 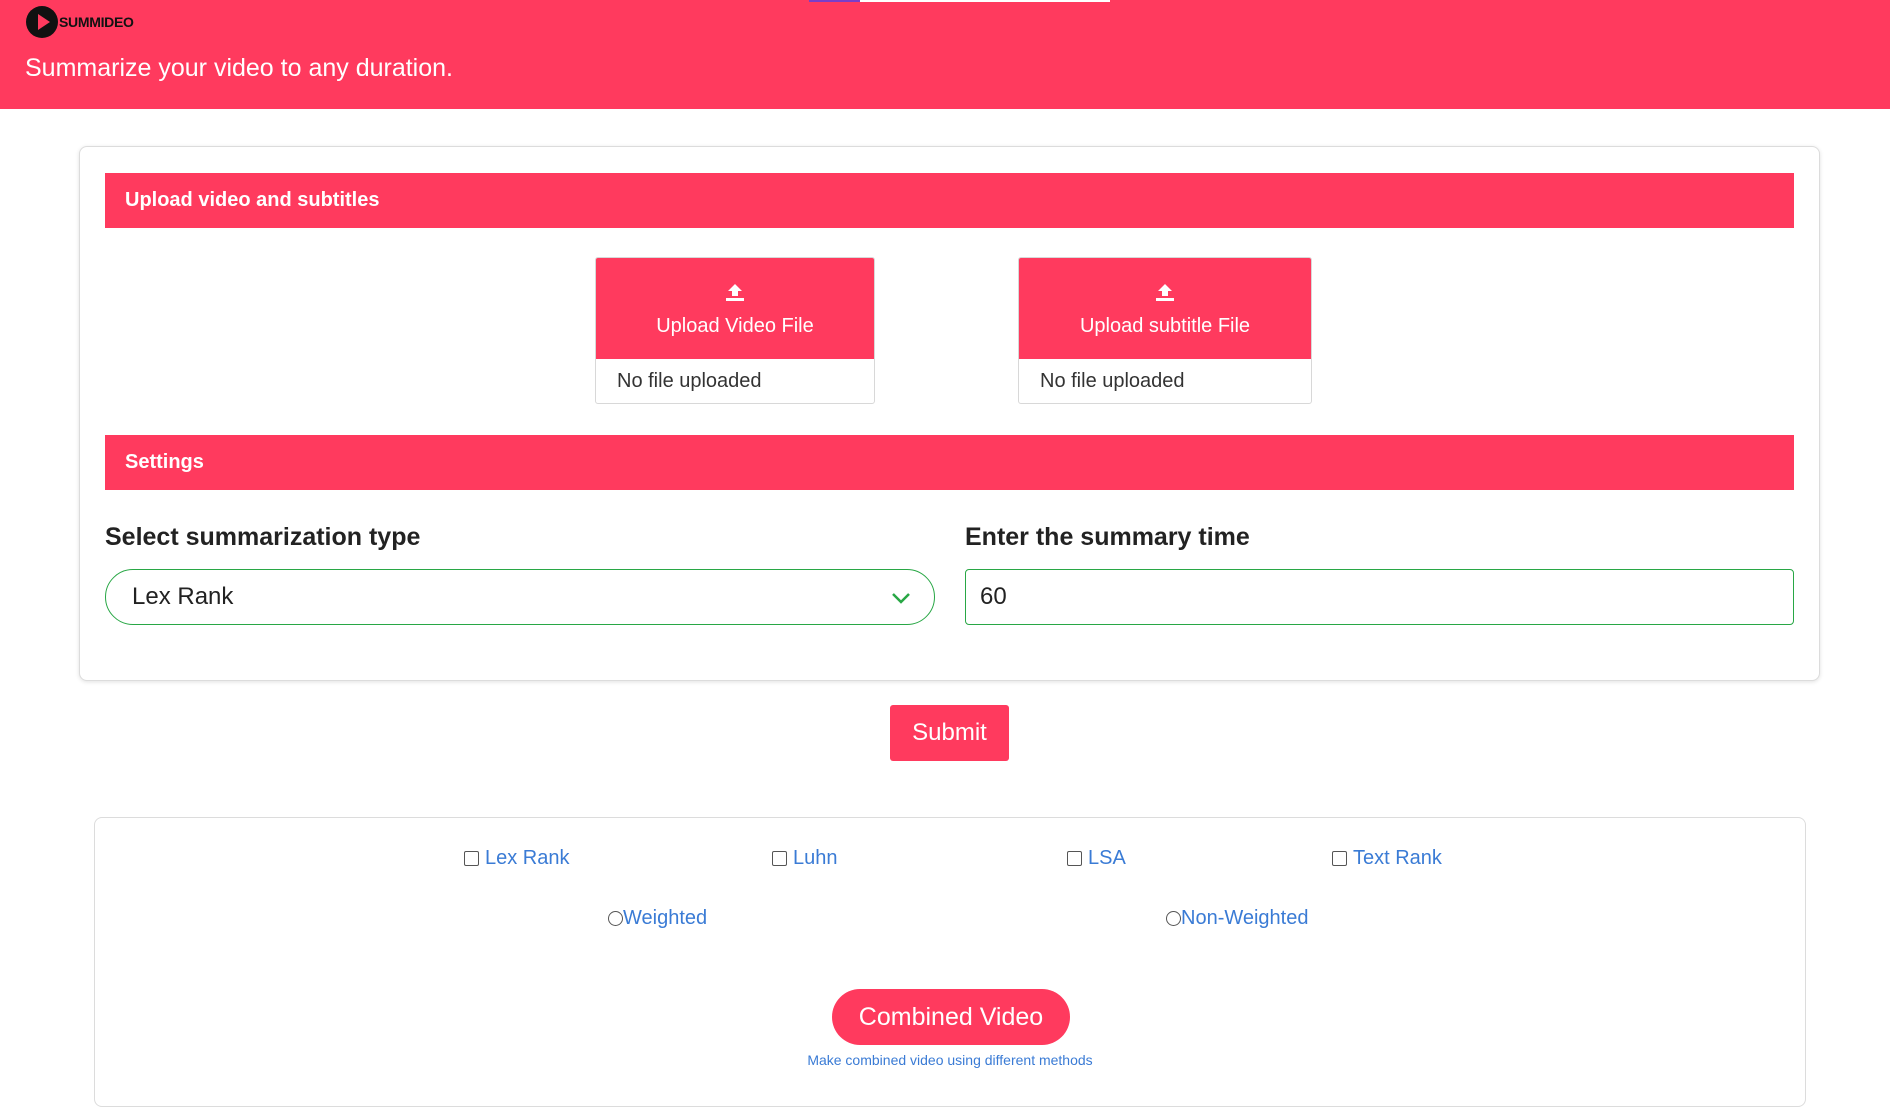 What do you see at coordinates (949, 733) in the screenshot?
I see `submit-button: Submit` at bounding box center [949, 733].